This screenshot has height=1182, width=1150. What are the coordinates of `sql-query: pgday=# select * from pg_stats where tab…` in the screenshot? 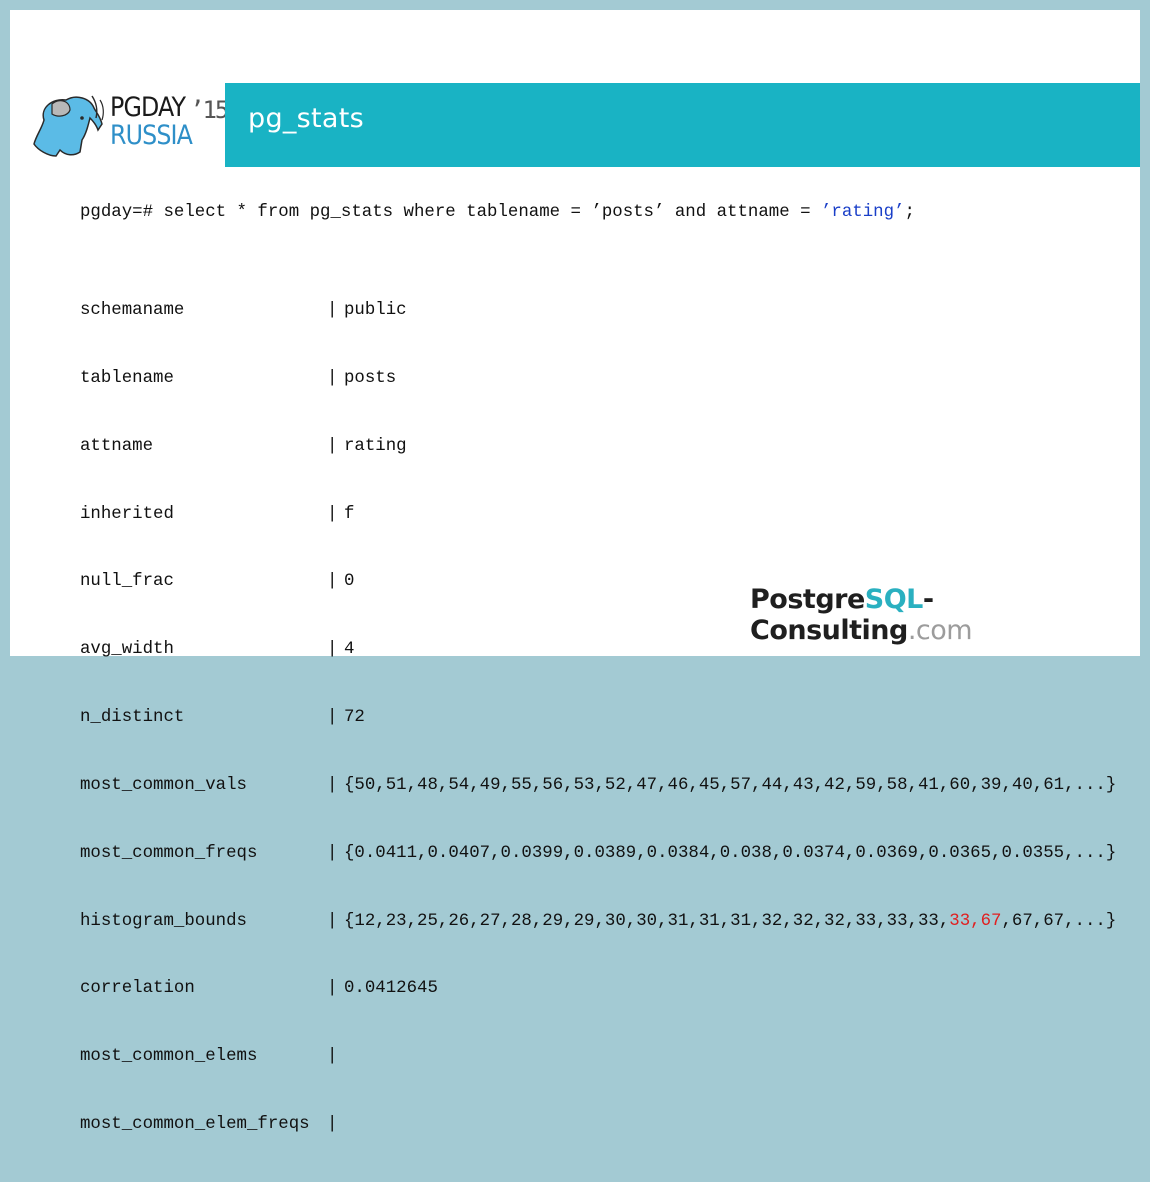 It's located at (497, 212).